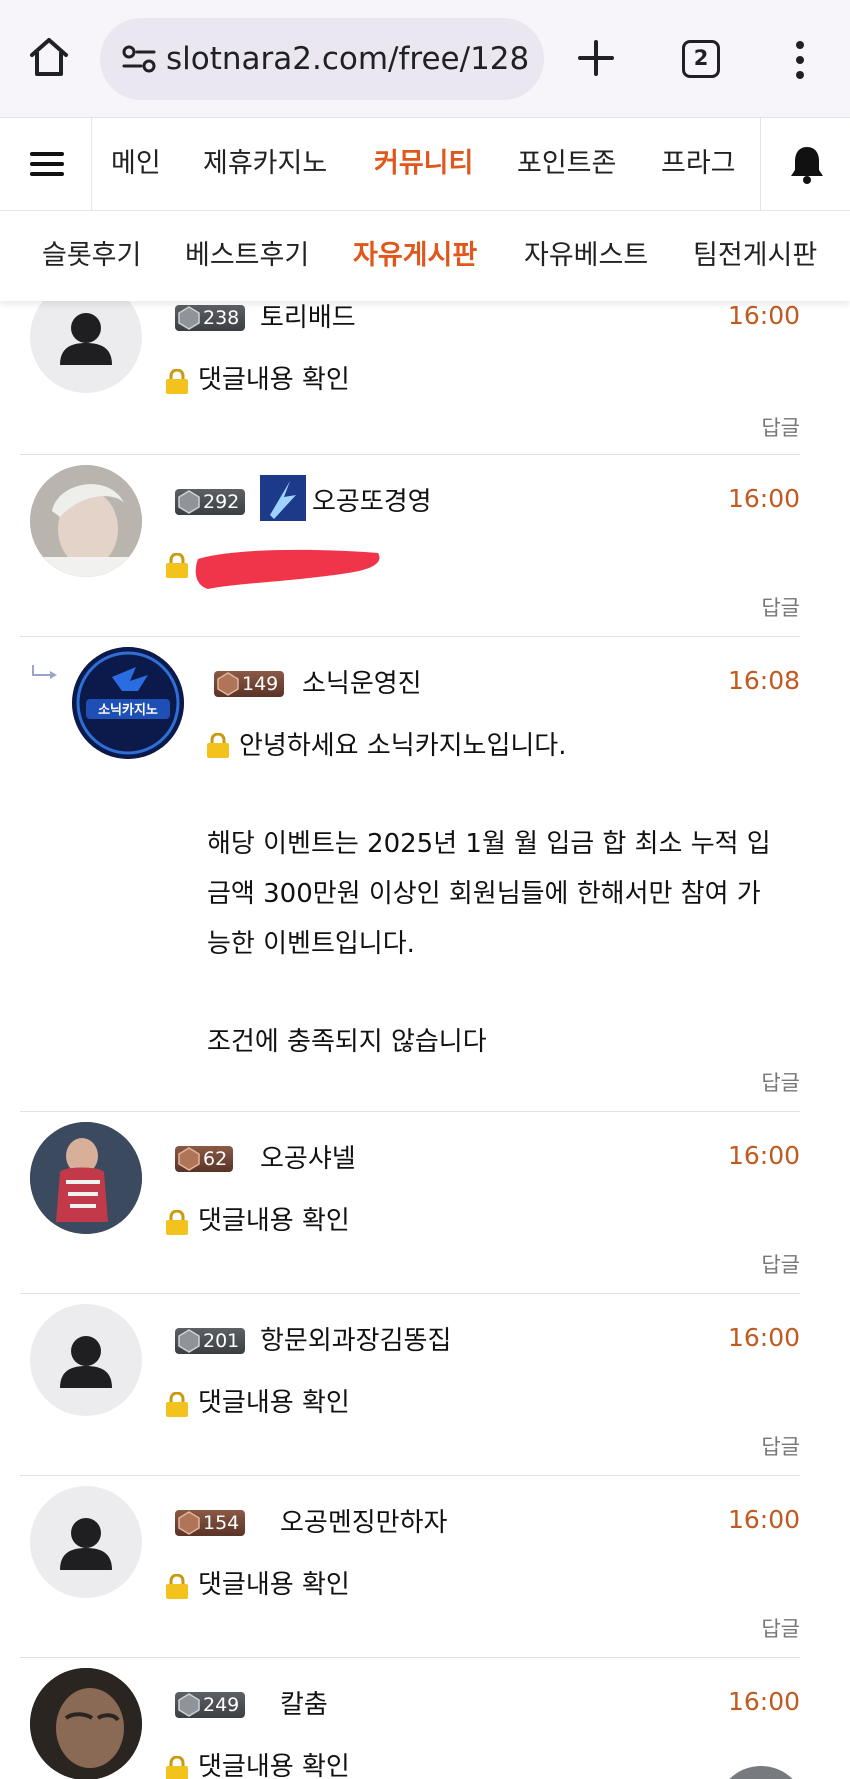 The image size is (850, 1779). I want to click on comment-author: 오공멘징만하자, so click(363, 1520).